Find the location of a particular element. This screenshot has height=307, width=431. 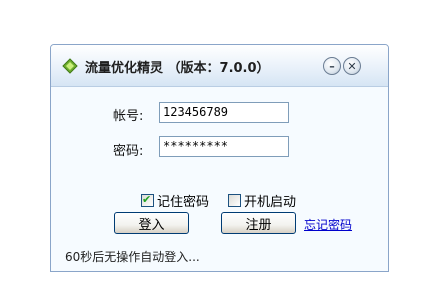

password-input: ********* is located at coordinates (224, 146).